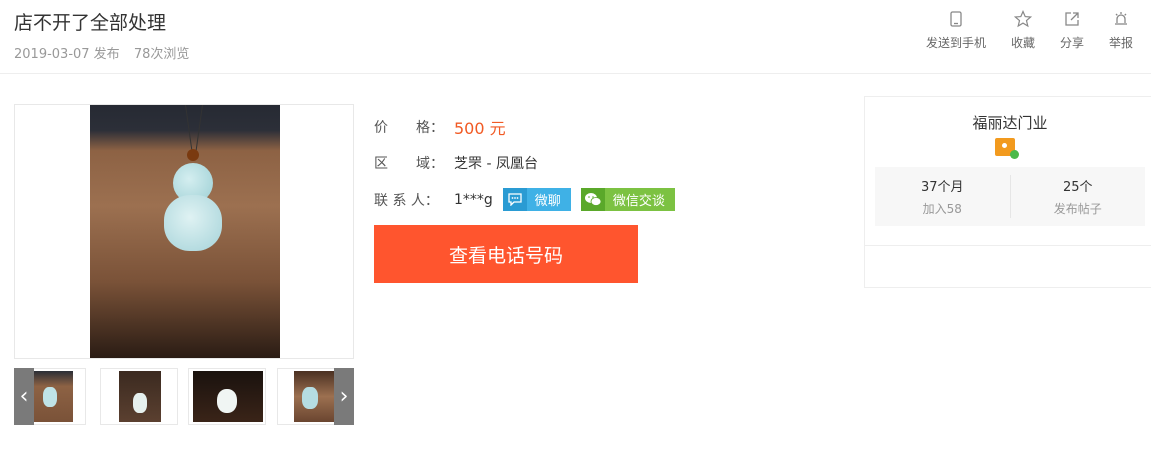  What do you see at coordinates (67, 54) in the screenshot?
I see `publish-date: 2019-03-07 发布` at bounding box center [67, 54].